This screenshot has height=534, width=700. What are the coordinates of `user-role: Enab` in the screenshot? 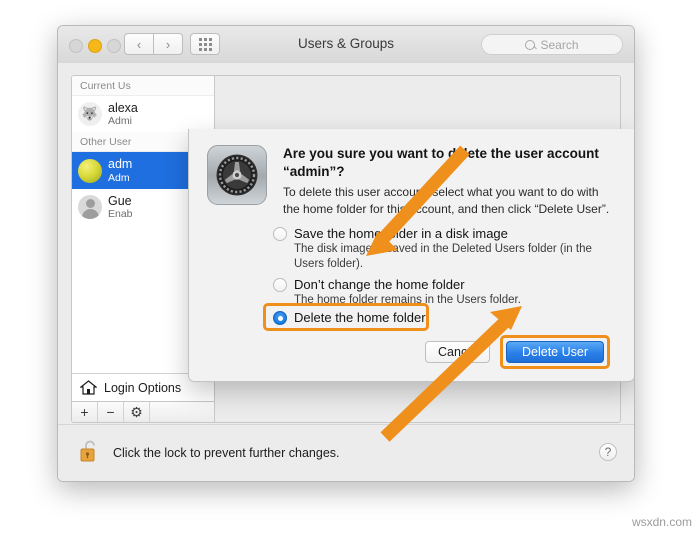 It's located at (120, 214).